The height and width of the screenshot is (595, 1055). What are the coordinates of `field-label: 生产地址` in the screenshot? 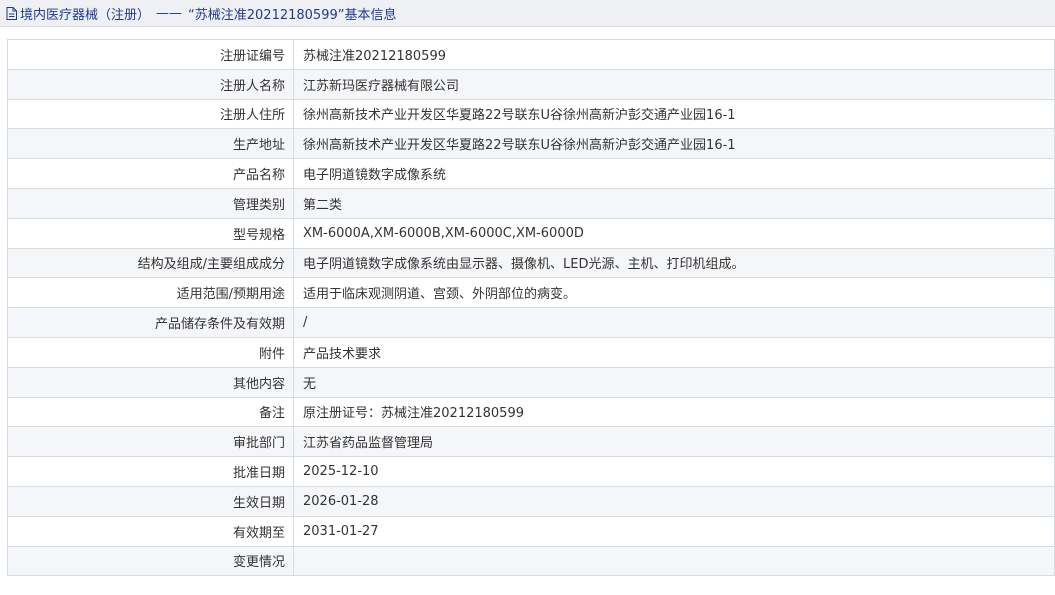 It's located at (150, 144).